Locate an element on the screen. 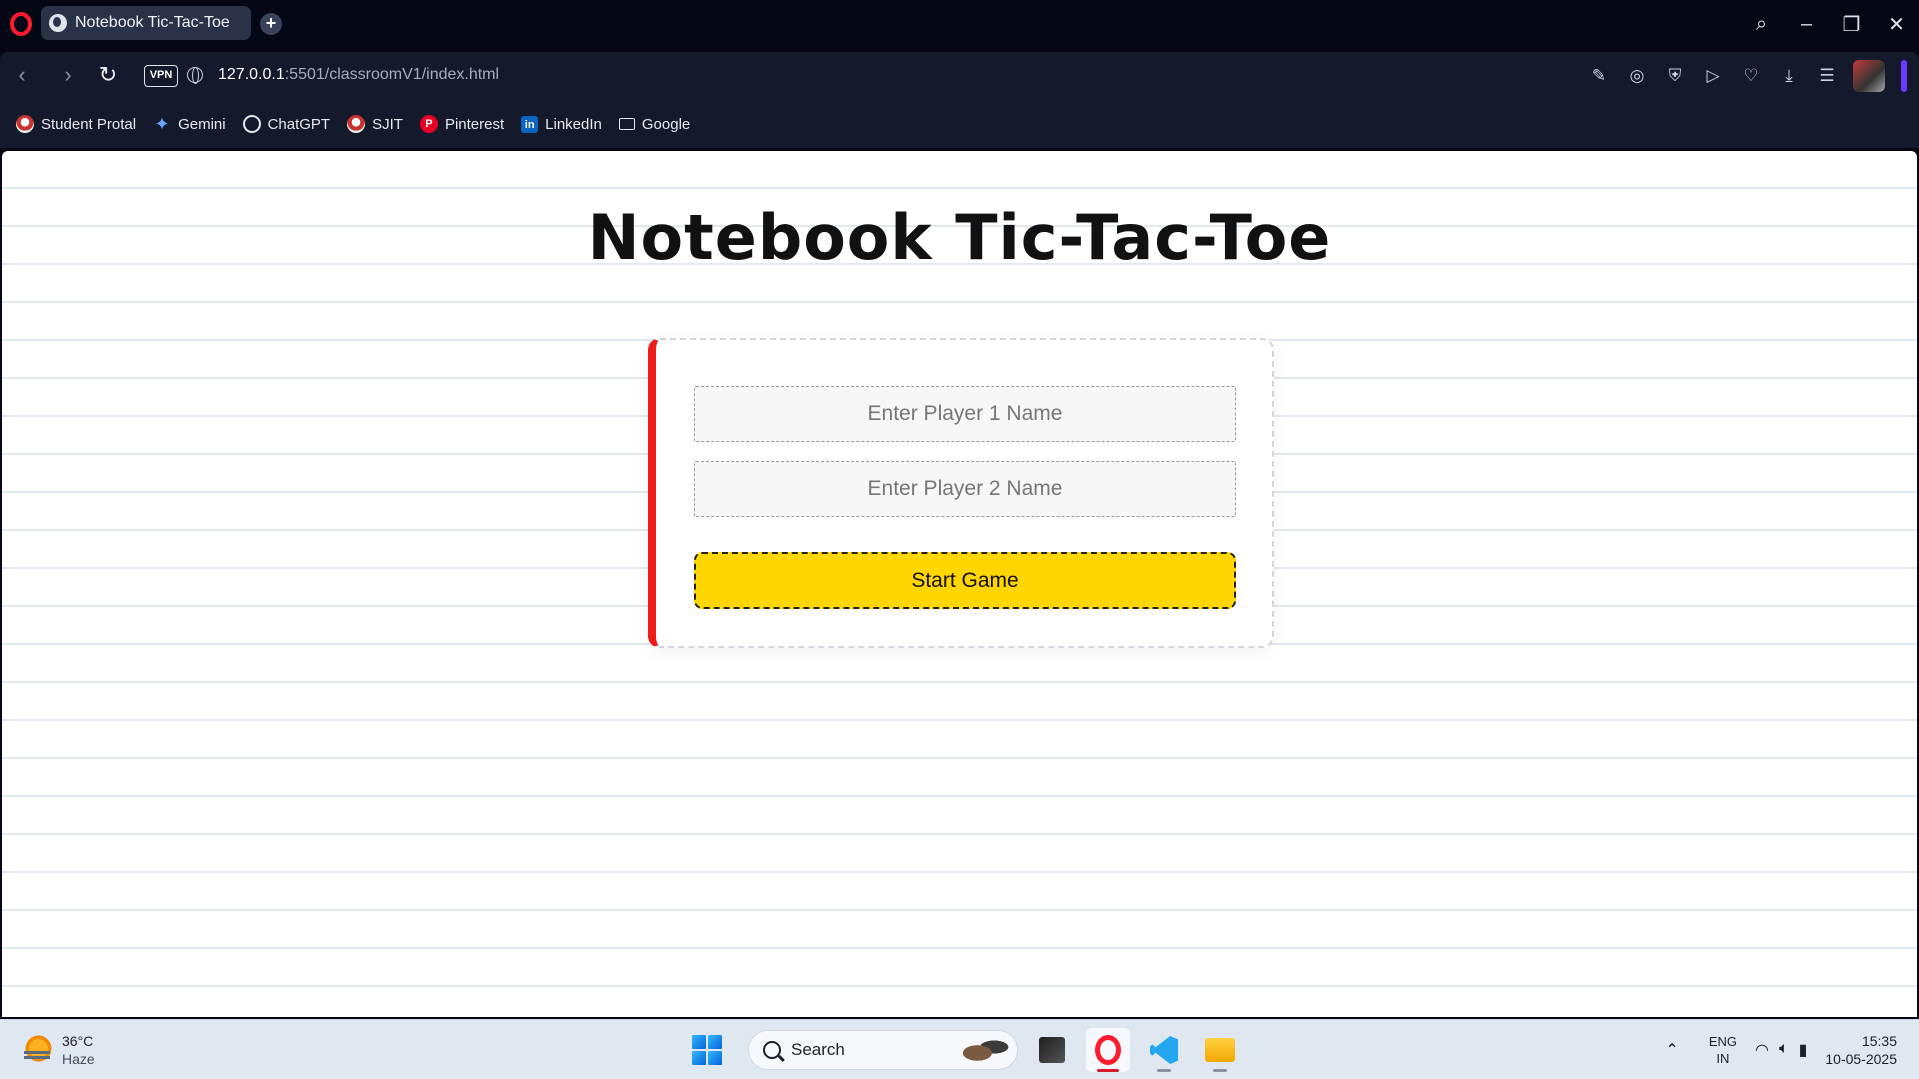 This screenshot has width=1919, height=1079. taskbar-app-file-explorer is located at coordinates (1220, 1050).